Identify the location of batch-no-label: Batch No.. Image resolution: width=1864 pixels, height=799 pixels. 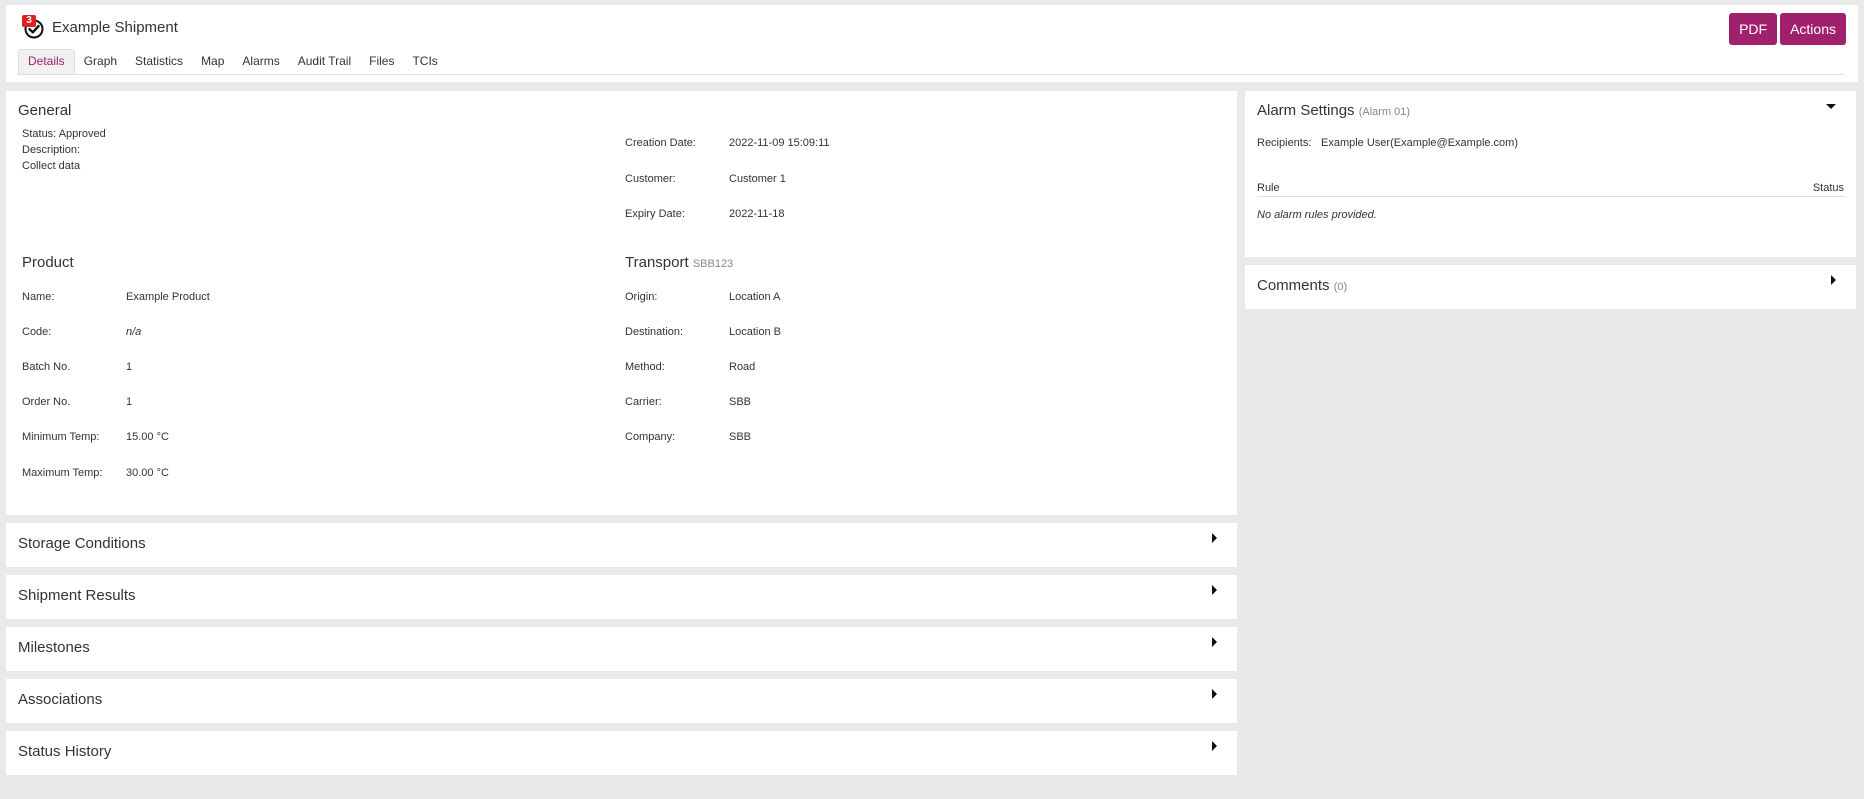
(46, 367).